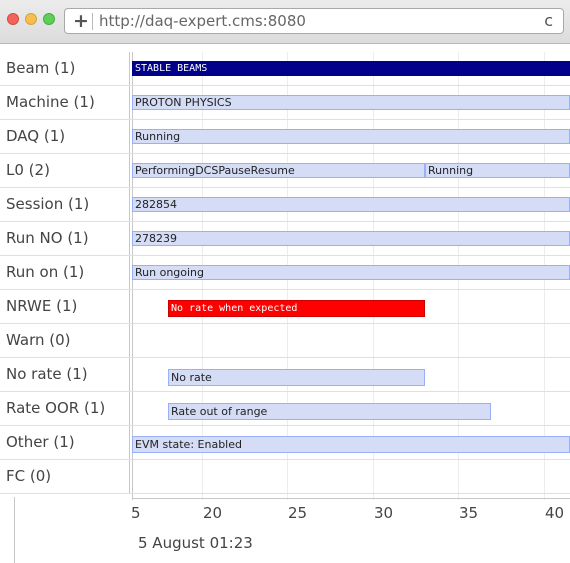 Image resolution: width=570 pixels, height=563 pixels. I want to click on timeline-row-session: Session (1) 282854, so click(285, 205).